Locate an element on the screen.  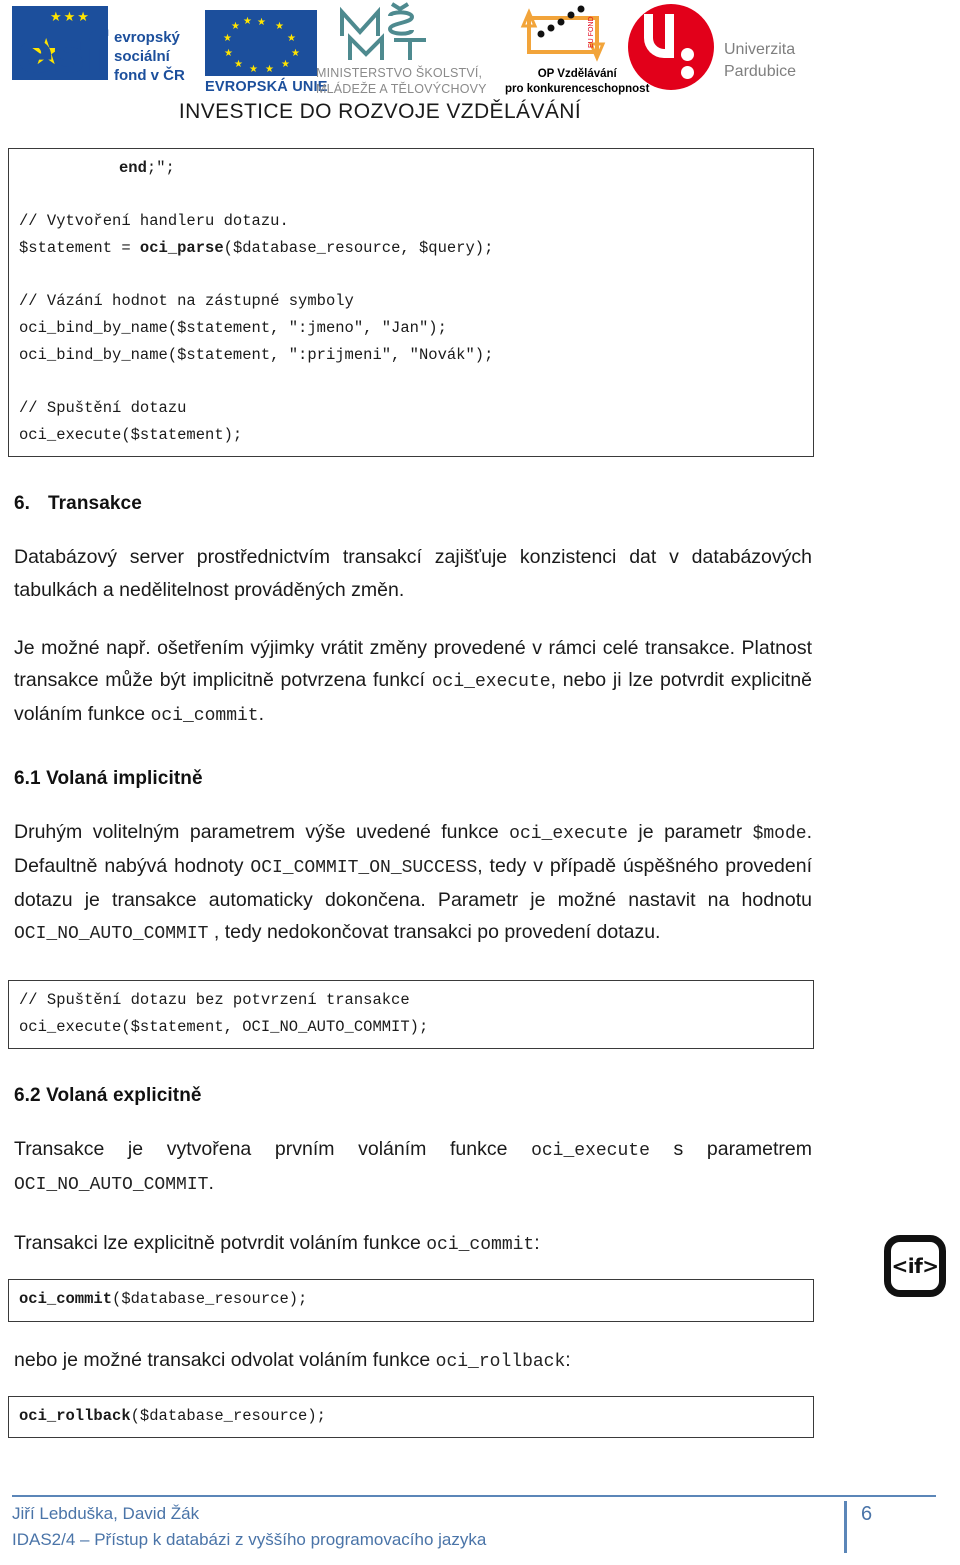
eu-flag: ★ ★ ★ ★ ★ ★ ★ ★ ★ ★ ★ ★ is located at coordinates (261, 43).